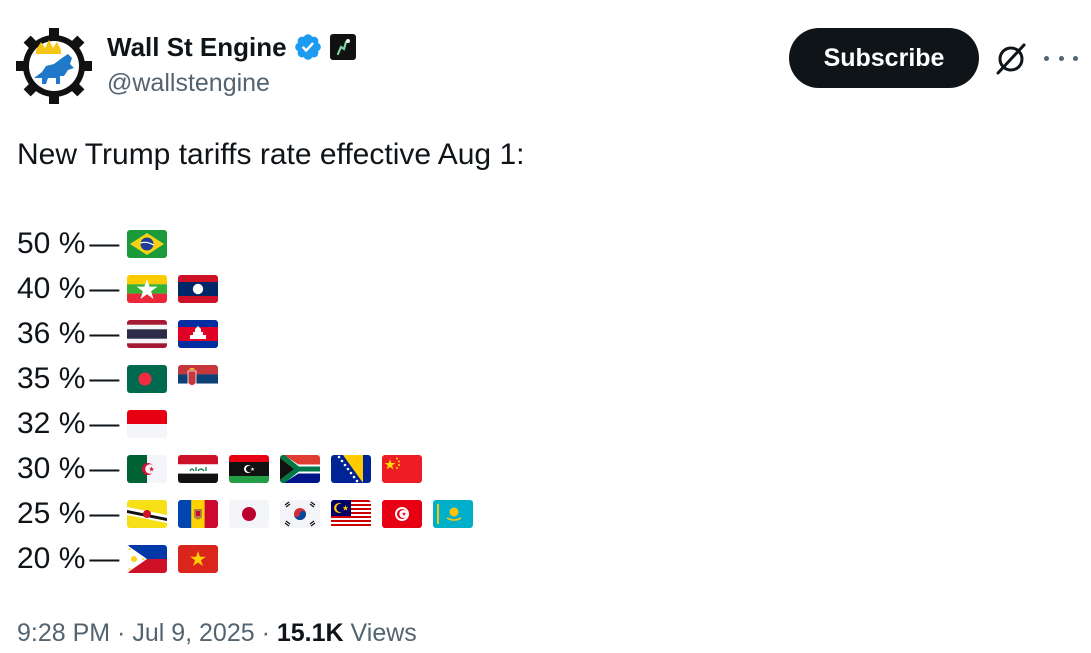 This screenshot has width=1091, height=653. Describe the element at coordinates (300, 469) in the screenshot. I see `flag-south-africa-icon` at that location.